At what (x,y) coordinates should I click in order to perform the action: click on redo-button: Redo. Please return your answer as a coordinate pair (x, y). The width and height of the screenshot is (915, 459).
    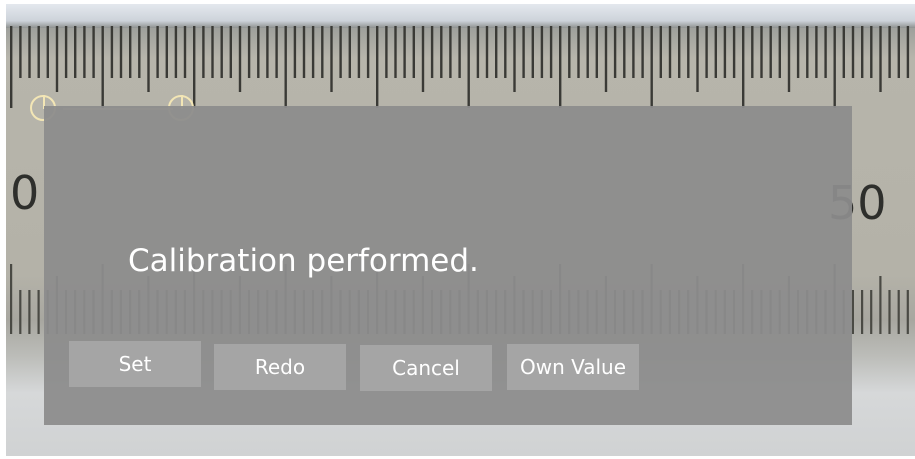
    Looking at the image, I should click on (280, 367).